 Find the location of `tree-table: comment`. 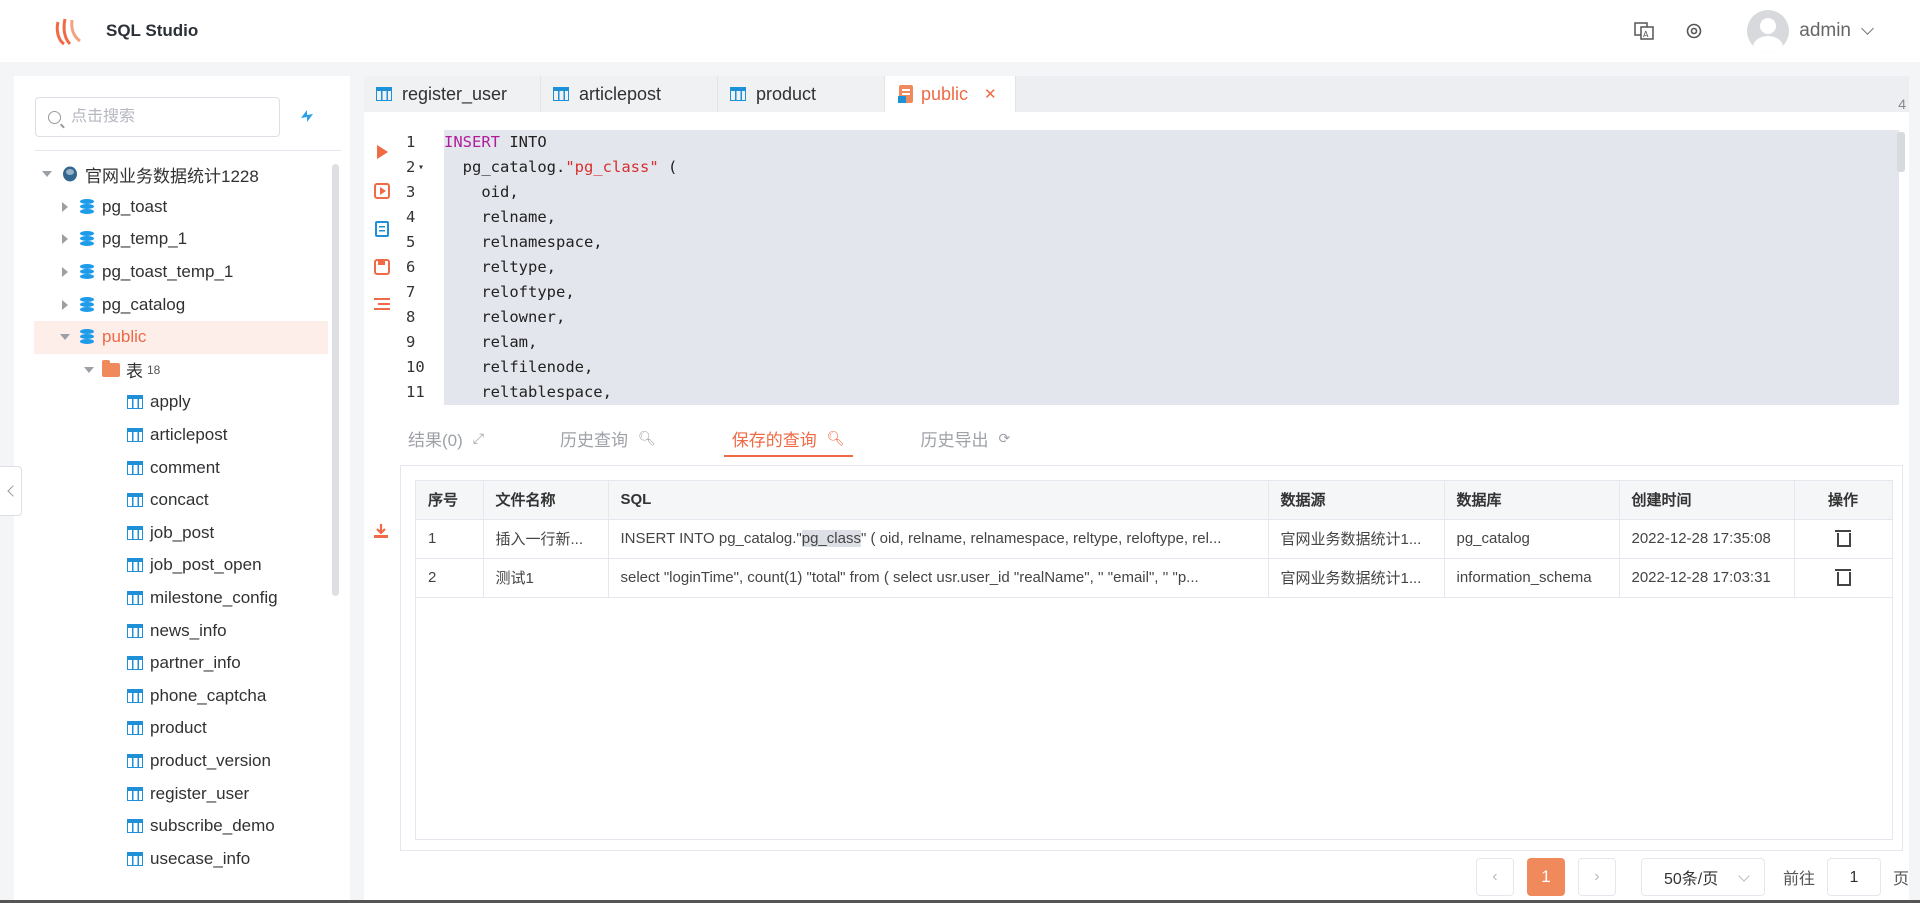

tree-table: comment is located at coordinates (181, 467).